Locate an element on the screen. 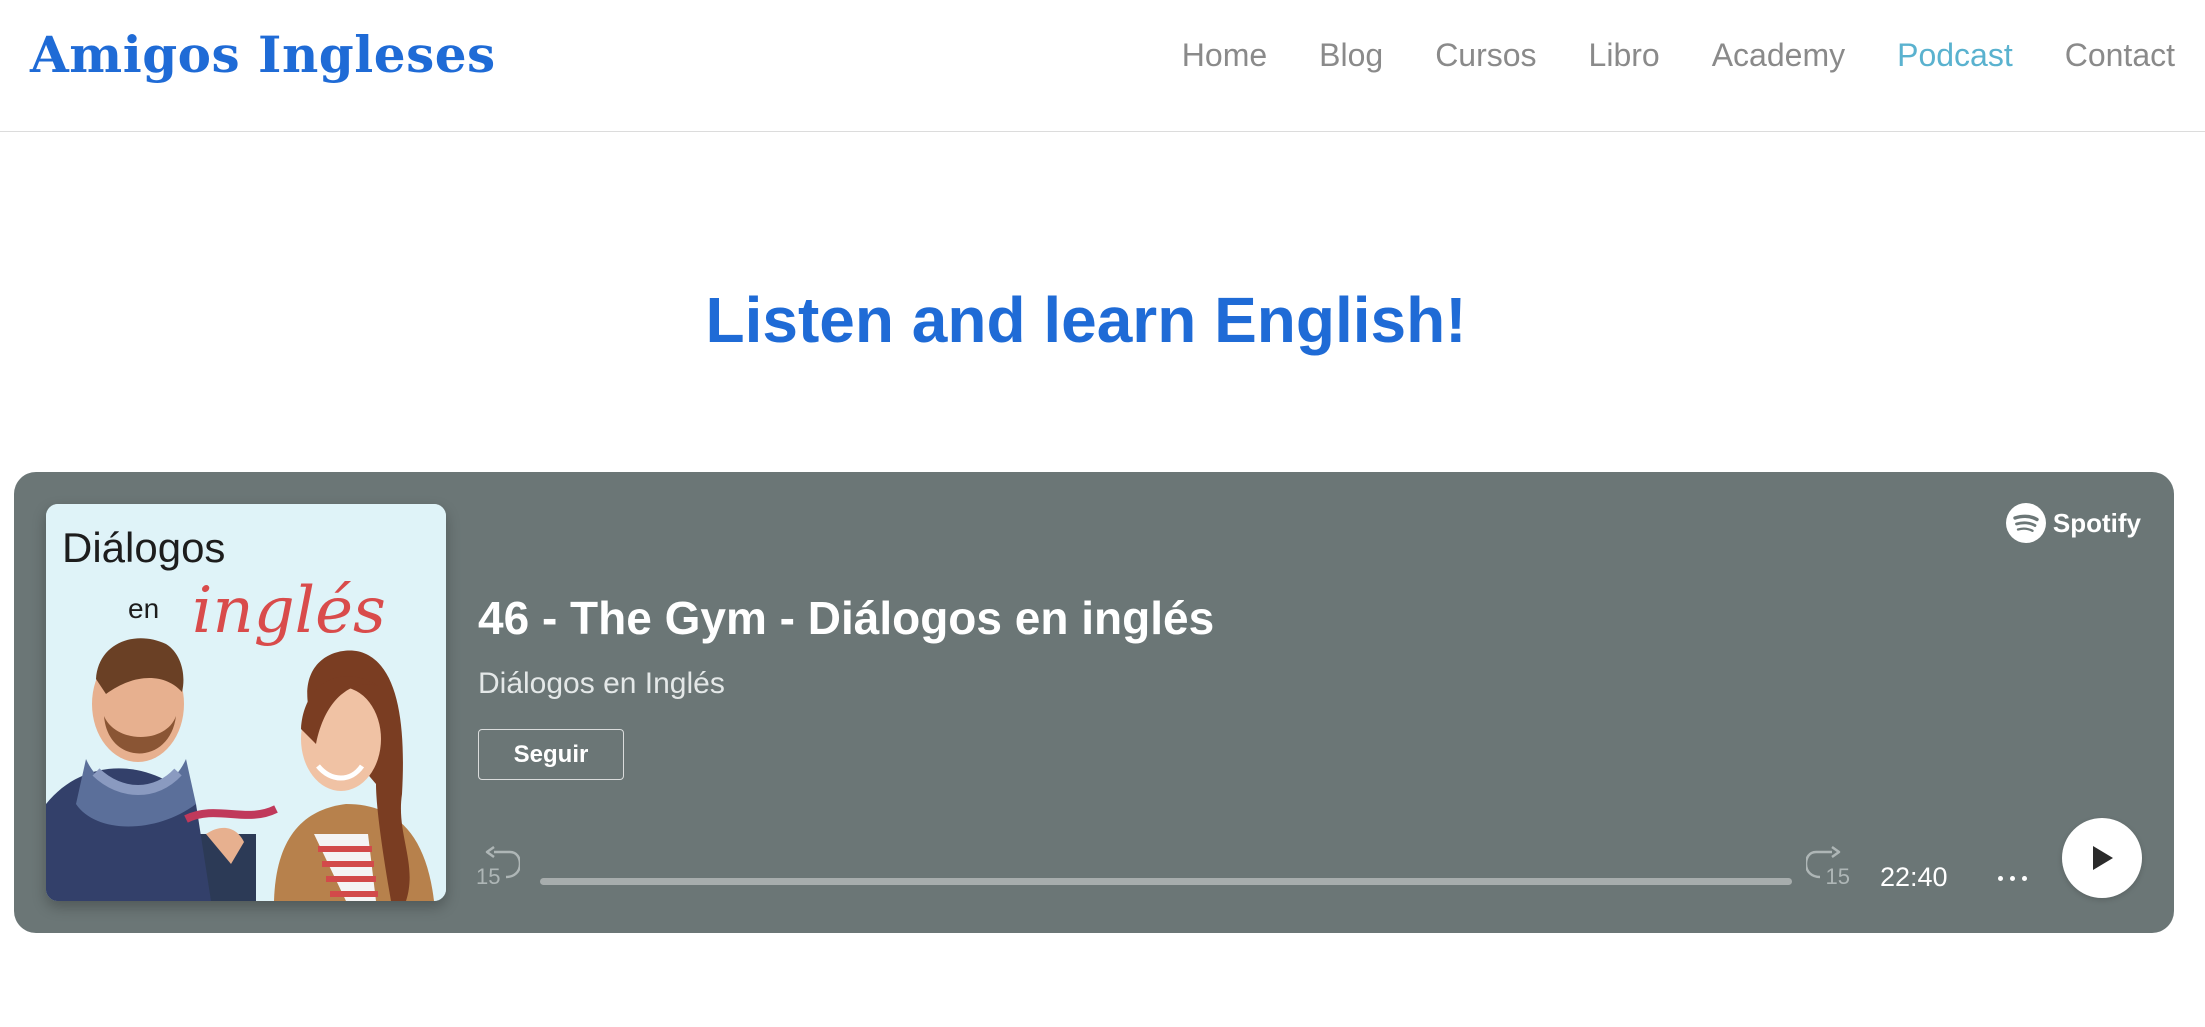  play-button is located at coordinates (2102, 858).